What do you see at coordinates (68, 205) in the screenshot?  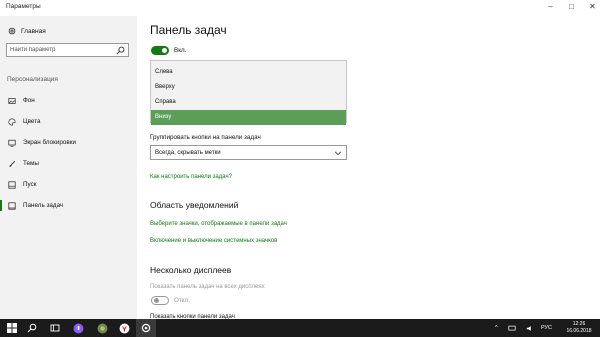 I see `sidebar-item-taskbar: Панель задач` at bounding box center [68, 205].